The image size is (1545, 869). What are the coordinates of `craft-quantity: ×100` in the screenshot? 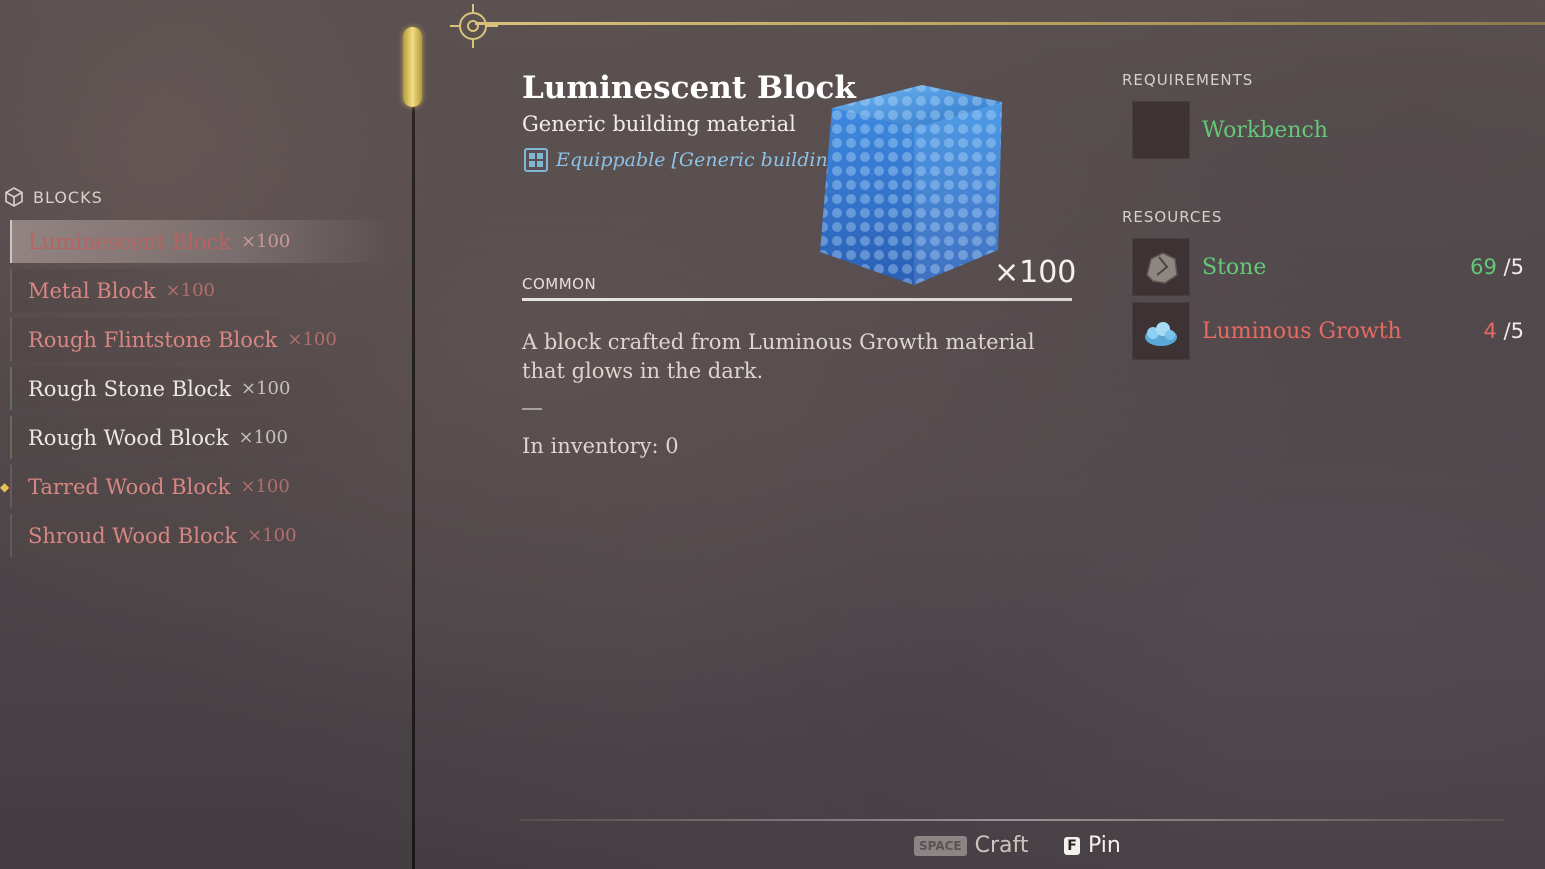 It's located at (1035, 272).